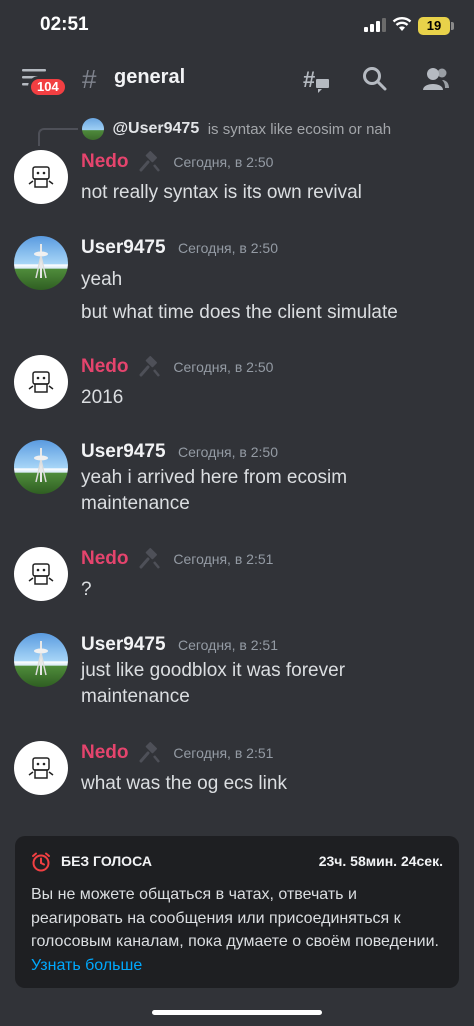 The width and height of the screenshot is (474, 1026). What do you see at coordinates (48, 87) in the screenshot?
I see `unread-badge: 104` at bounding box center [48, 87].